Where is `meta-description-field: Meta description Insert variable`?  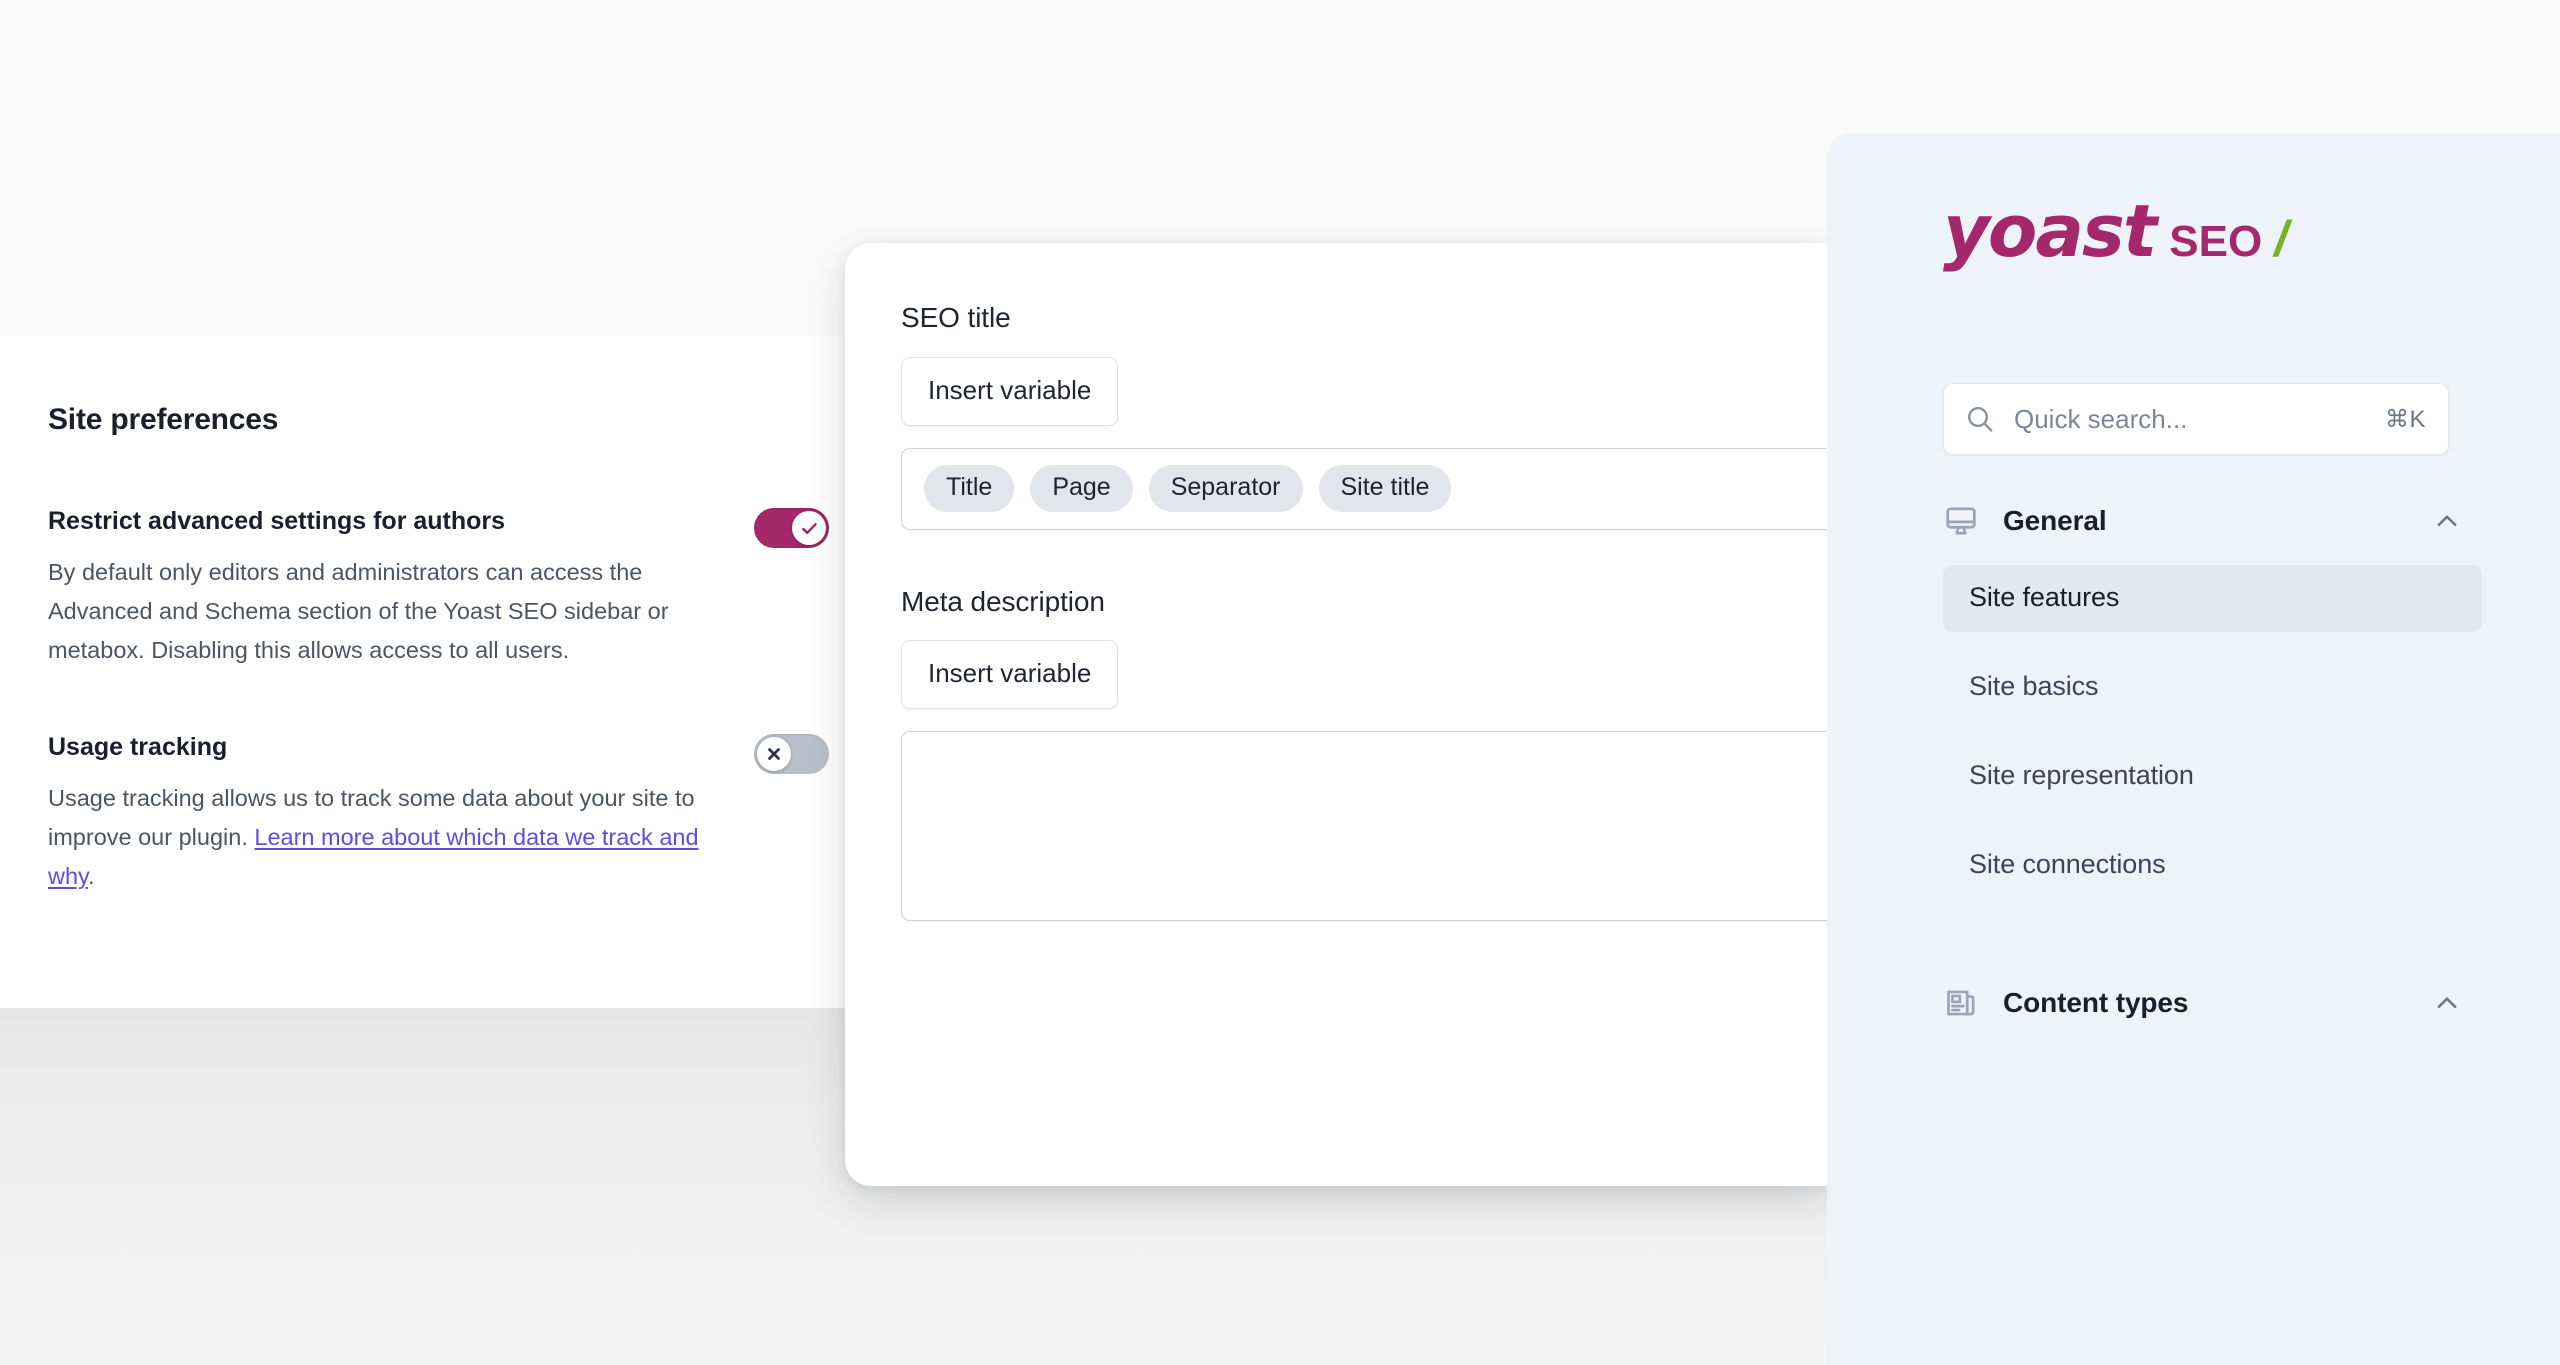
meta-description-field: Meta description Insert variable is located at coordinates (1365, 753).